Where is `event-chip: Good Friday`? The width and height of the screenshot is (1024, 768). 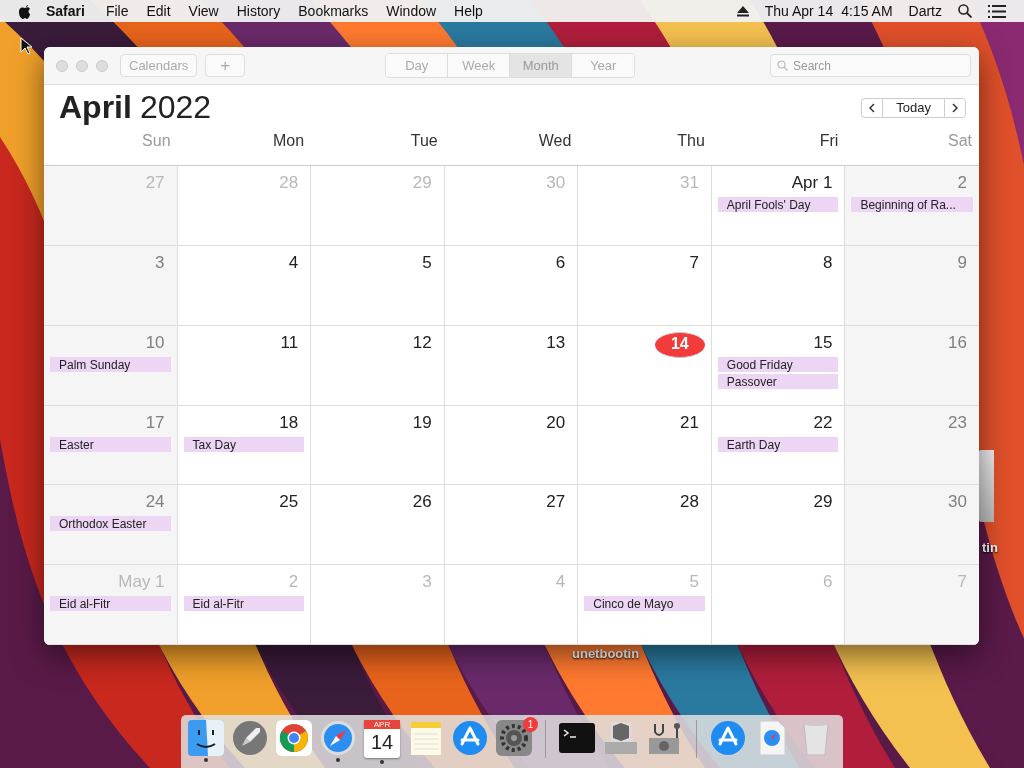
event-chip: Good Friday is located at coordinates (778, 364).